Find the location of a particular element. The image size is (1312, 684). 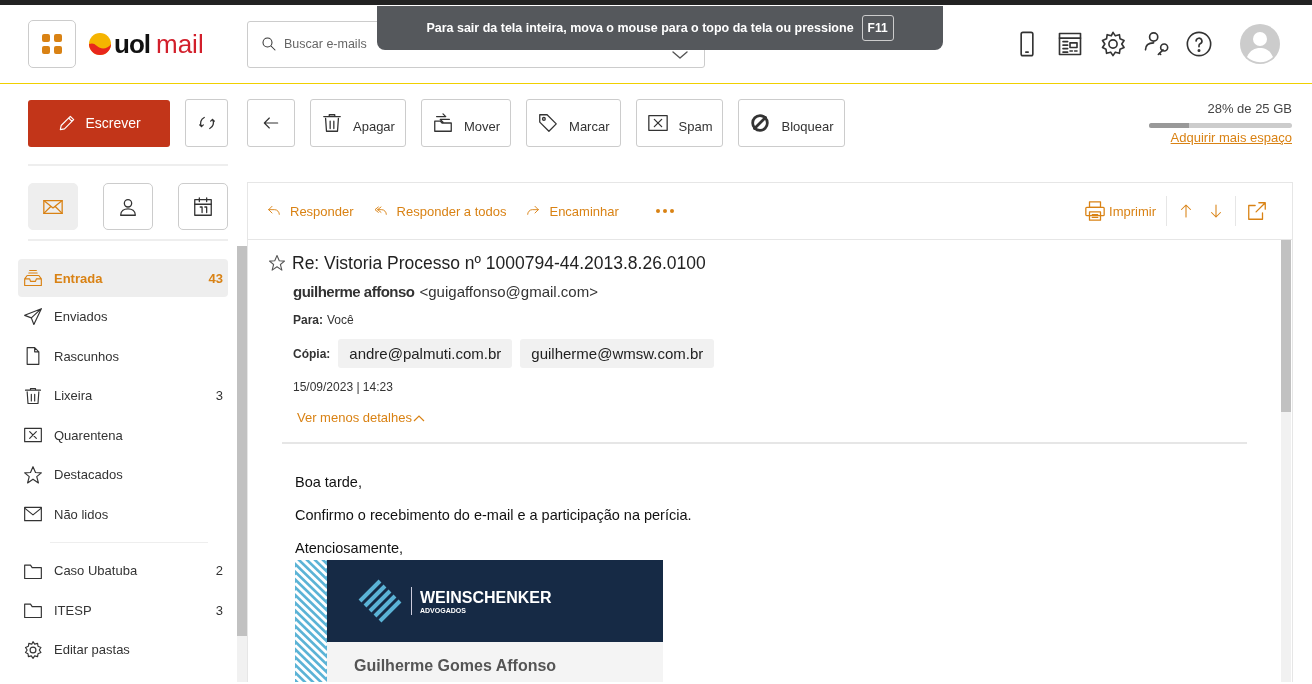

compose-button: Escrever is located at coordinates (99, 123).